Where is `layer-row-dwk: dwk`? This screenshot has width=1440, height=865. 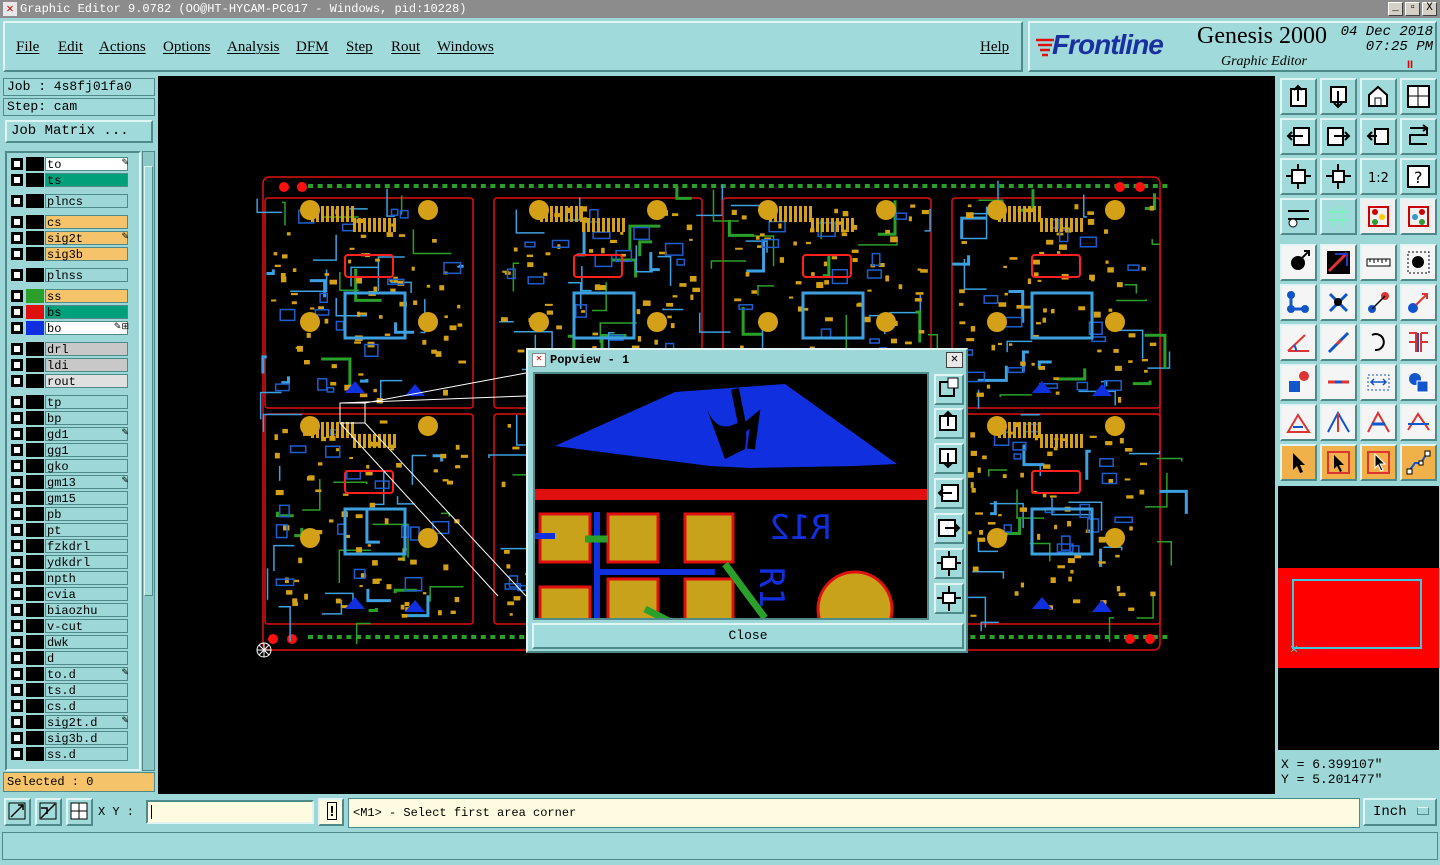
layer-row-dwk: dwk is located at coordinates (70, 642).